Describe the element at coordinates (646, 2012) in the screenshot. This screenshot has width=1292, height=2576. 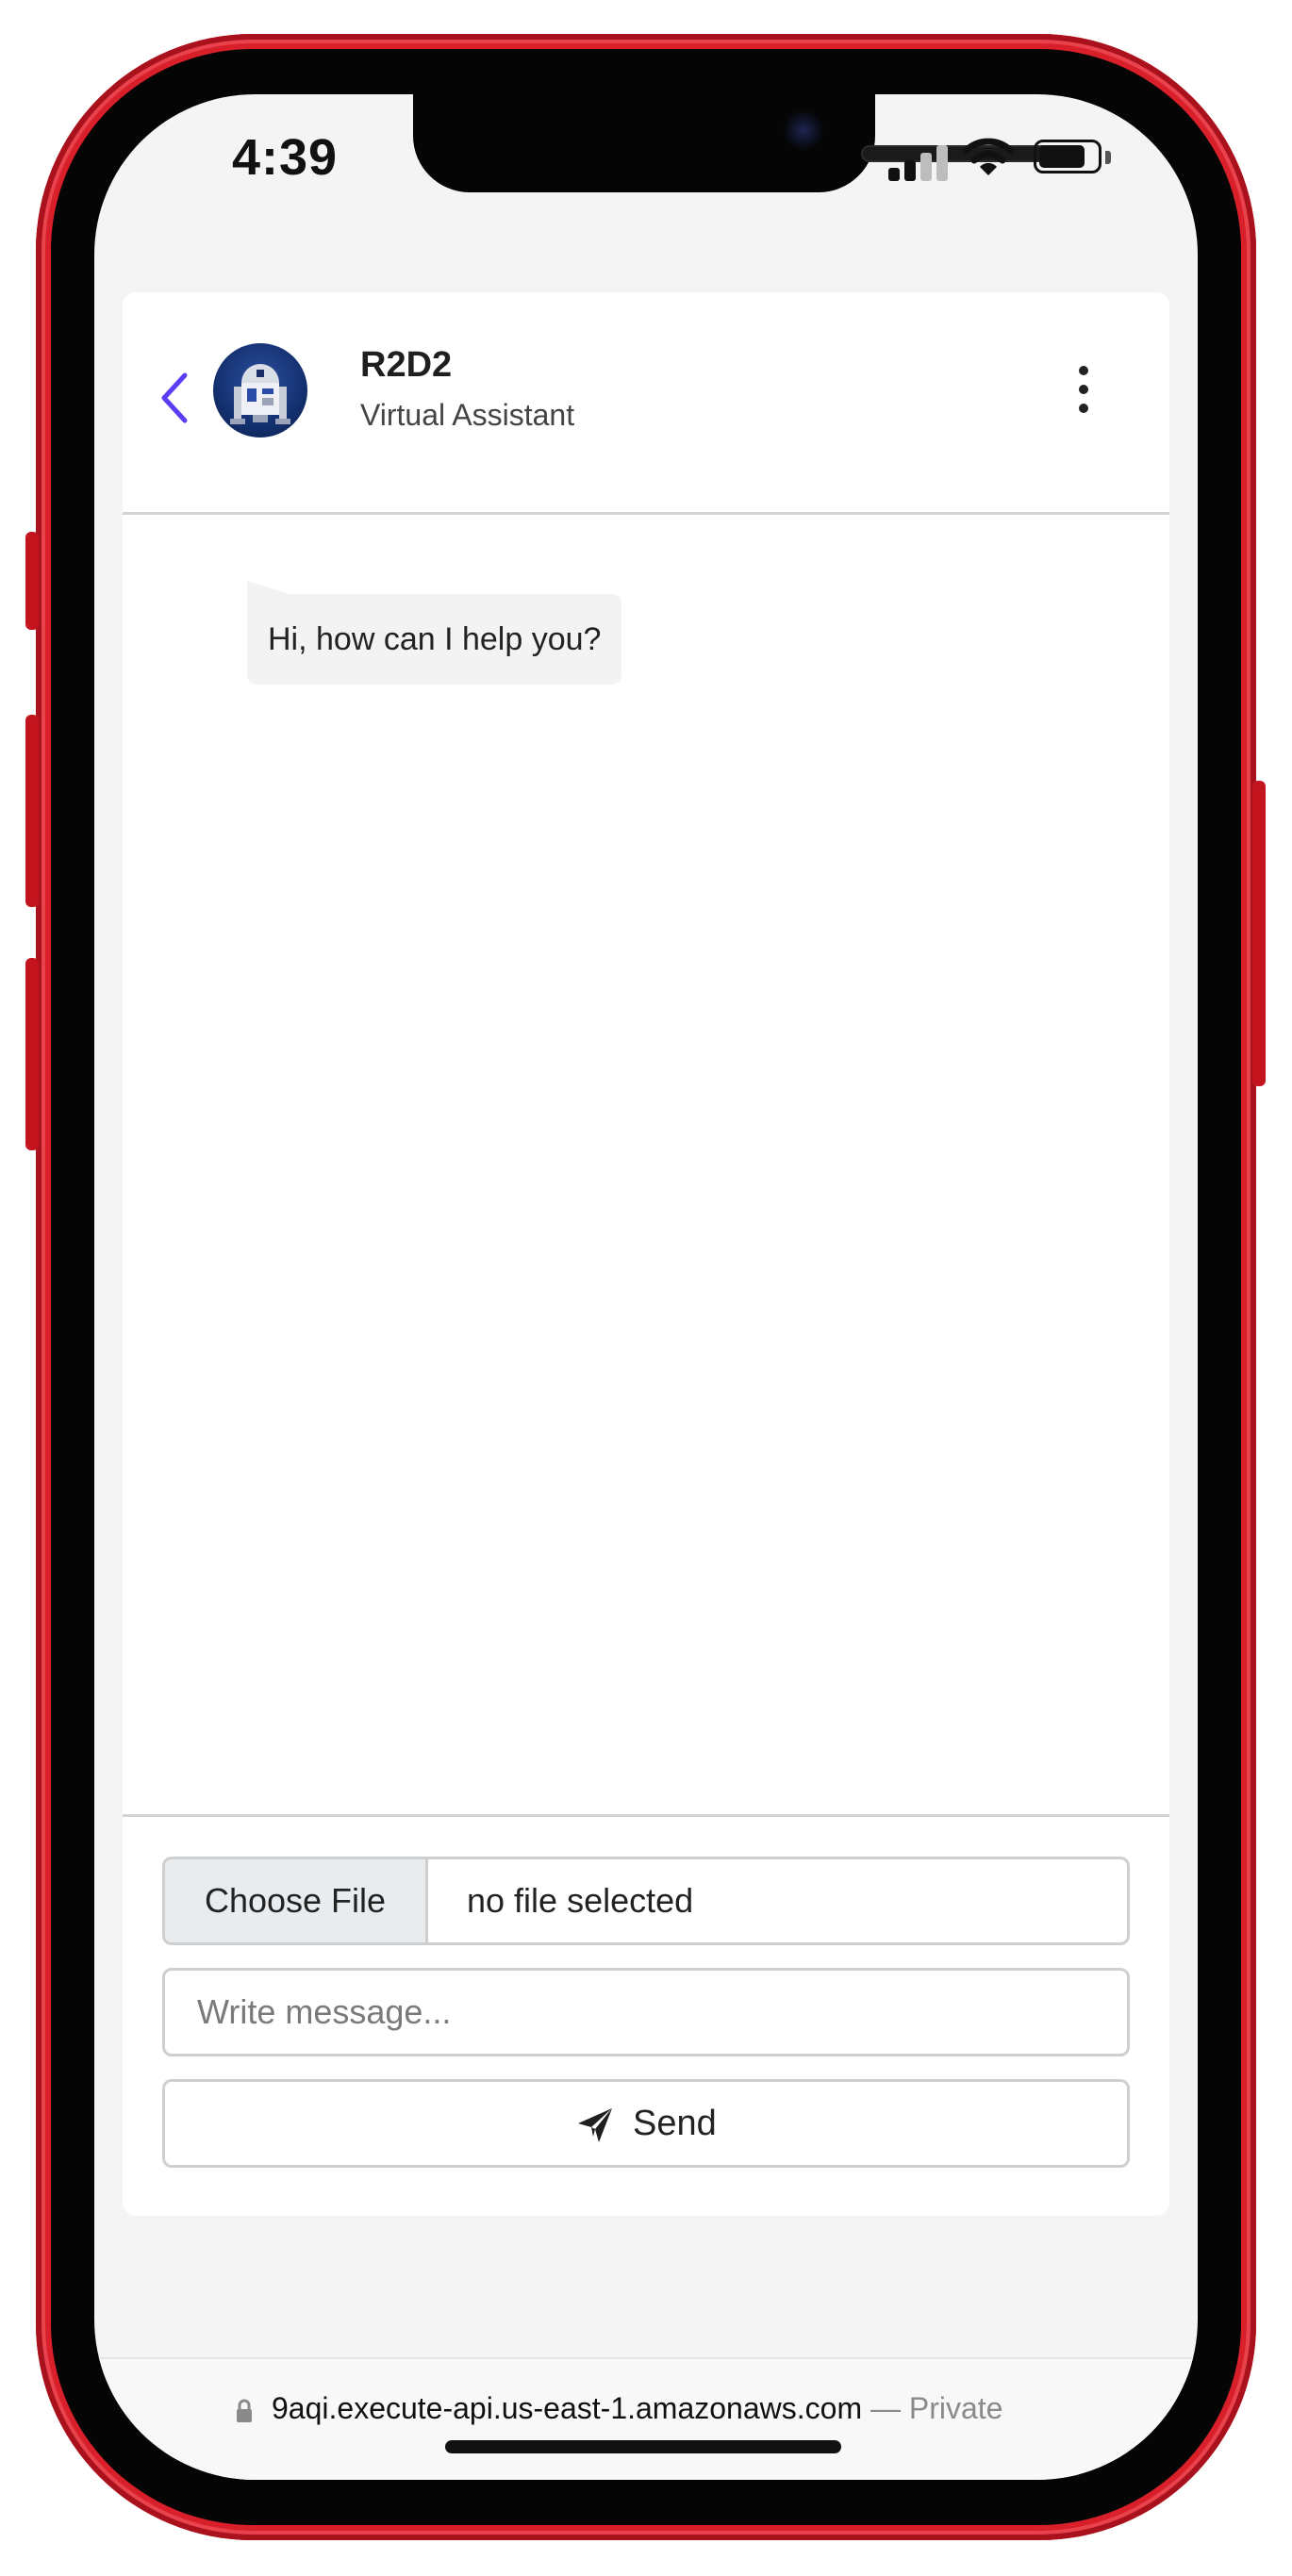
I see `message-input` at that location.